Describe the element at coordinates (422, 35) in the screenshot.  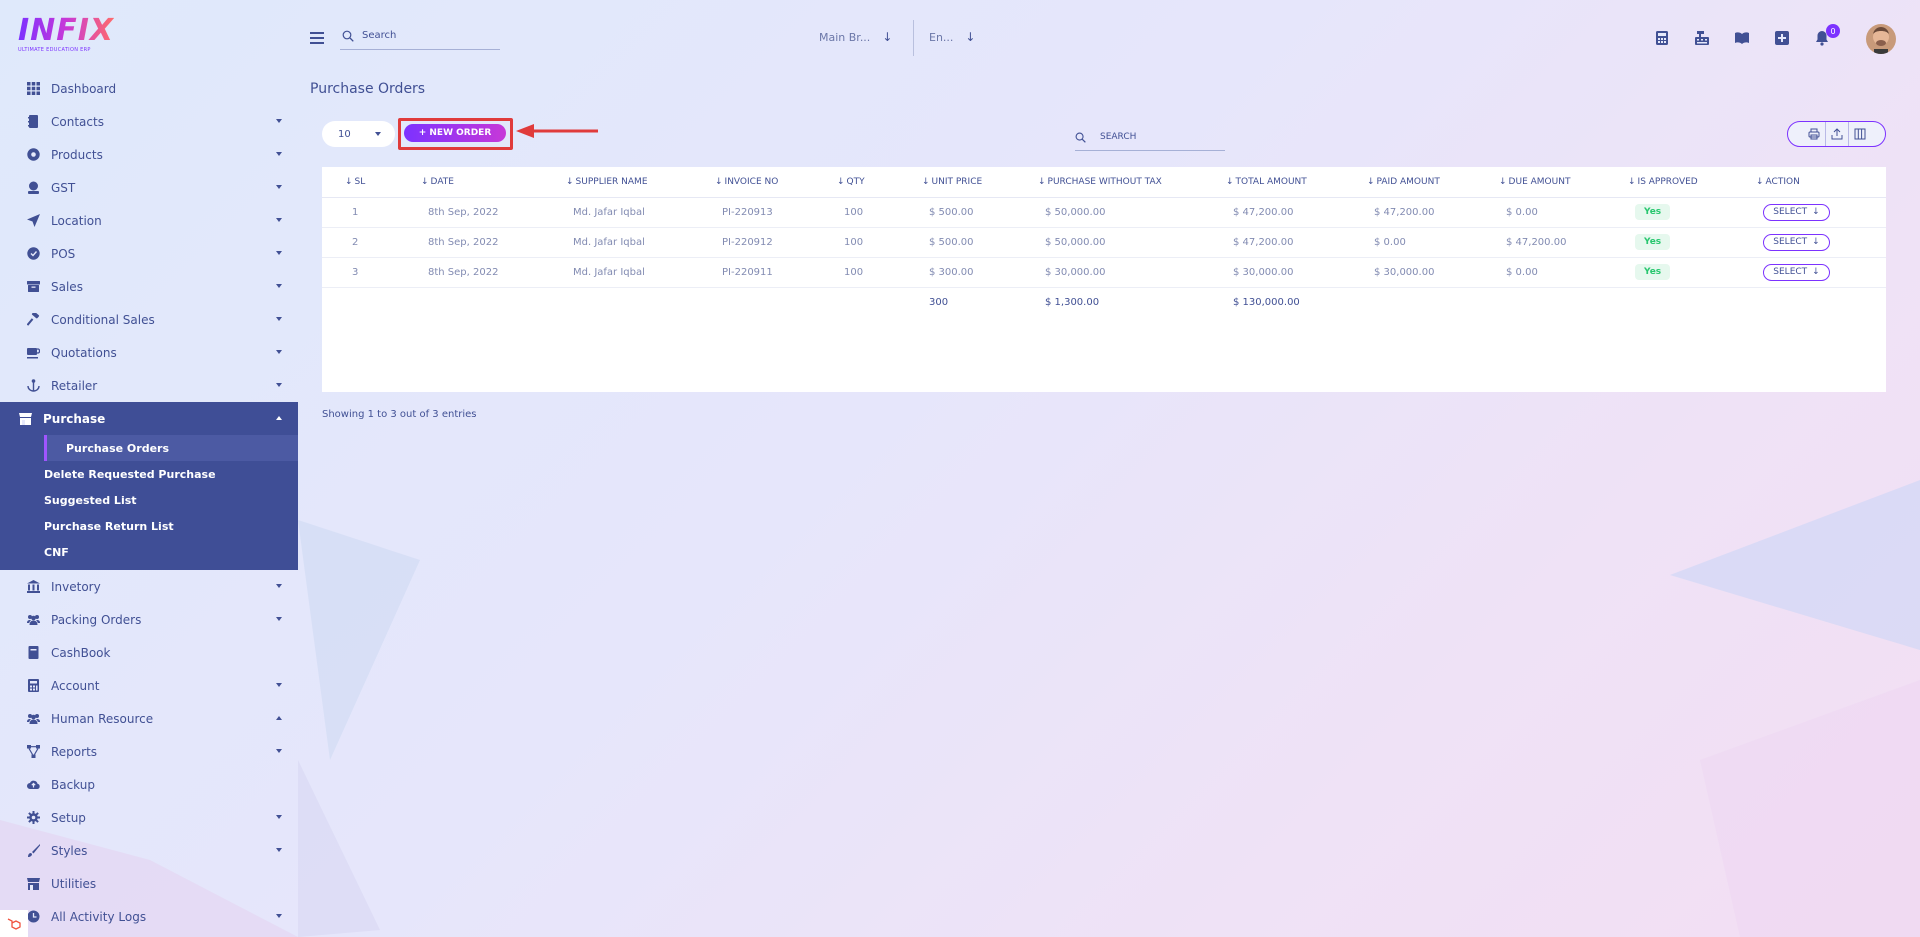
I see `global-search-input` at that location.